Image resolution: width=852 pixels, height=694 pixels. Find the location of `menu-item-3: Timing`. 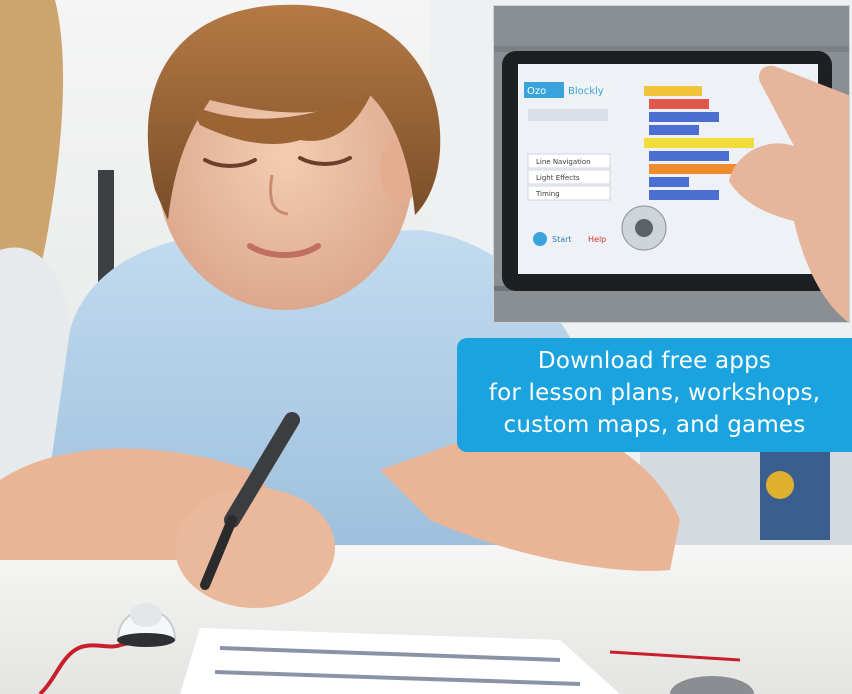

menu-item-3: Timing is located at coordinates (547, 194).